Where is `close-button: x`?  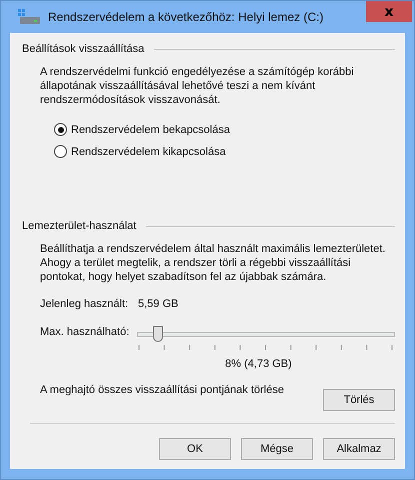 close-button: x is located at coordinates (389, 11).